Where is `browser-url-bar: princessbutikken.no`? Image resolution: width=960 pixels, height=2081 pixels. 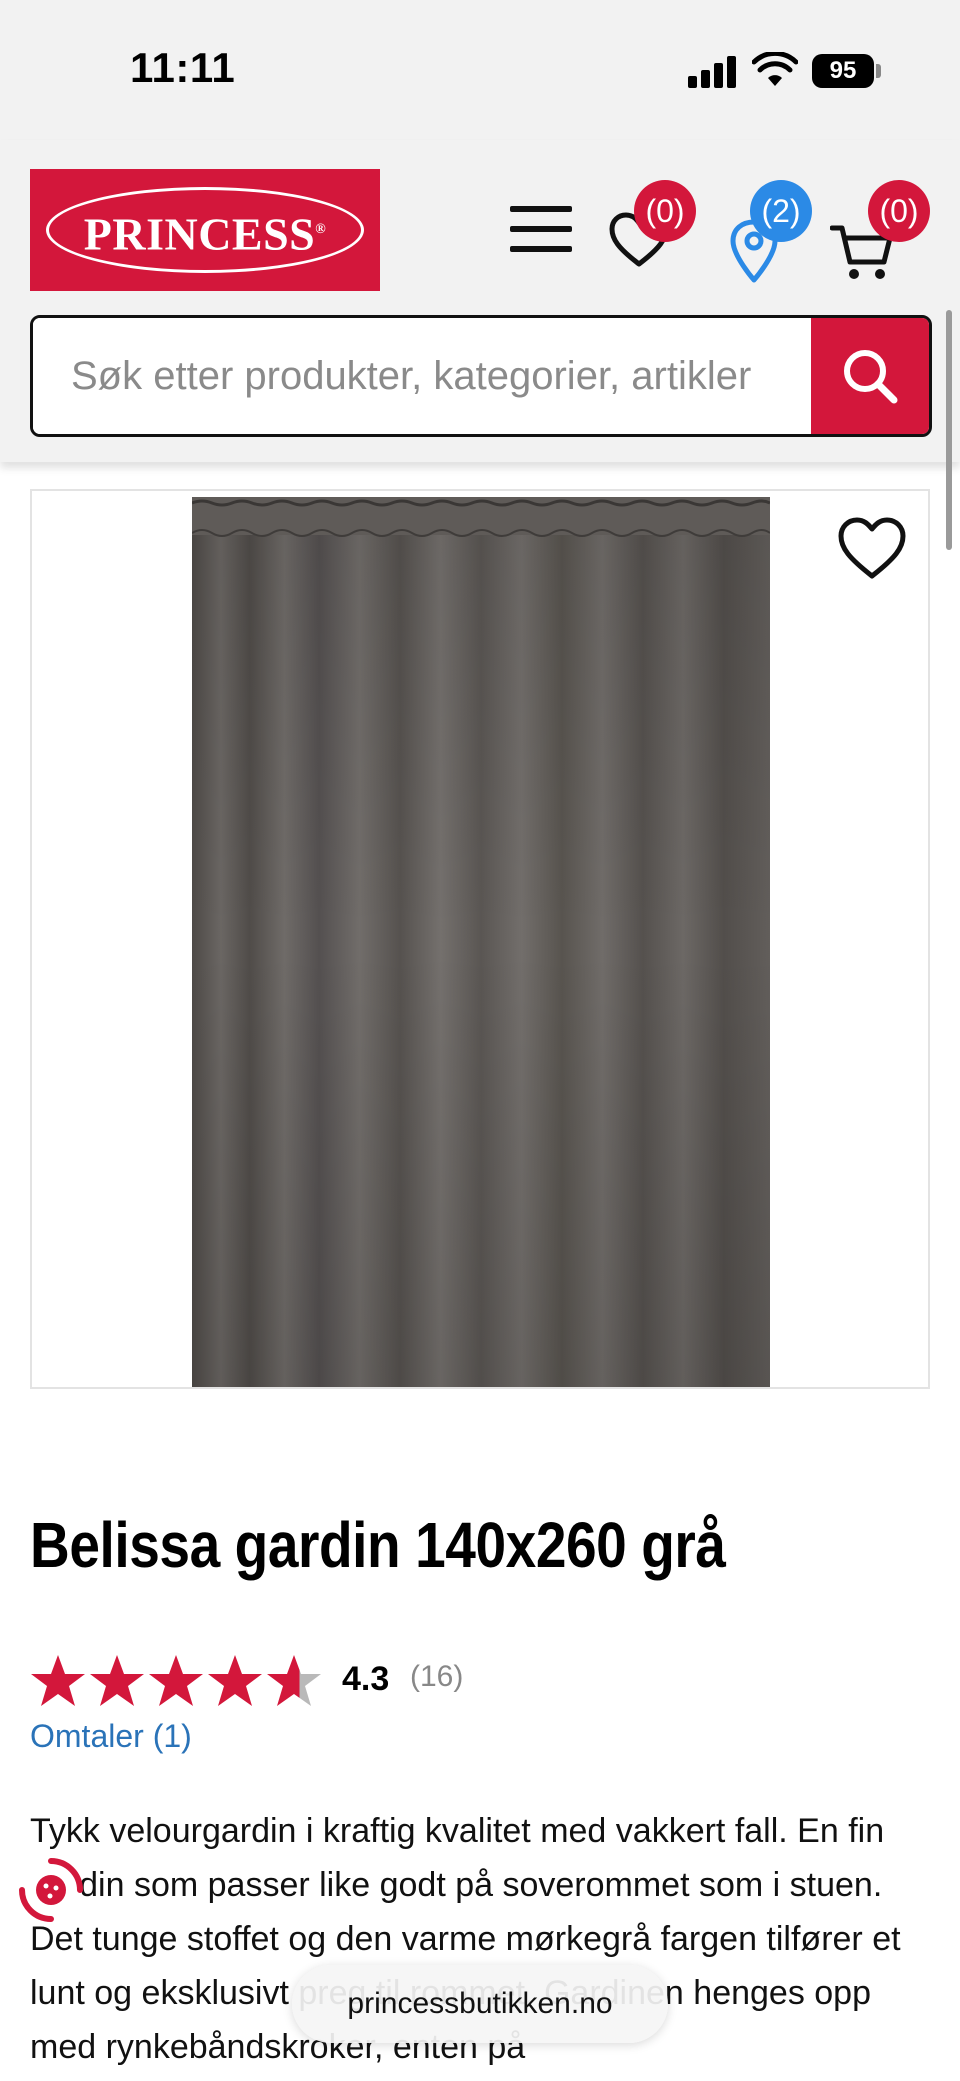 browser-url-bar: princessbutikken.no is located at coordinates (480, 2004).